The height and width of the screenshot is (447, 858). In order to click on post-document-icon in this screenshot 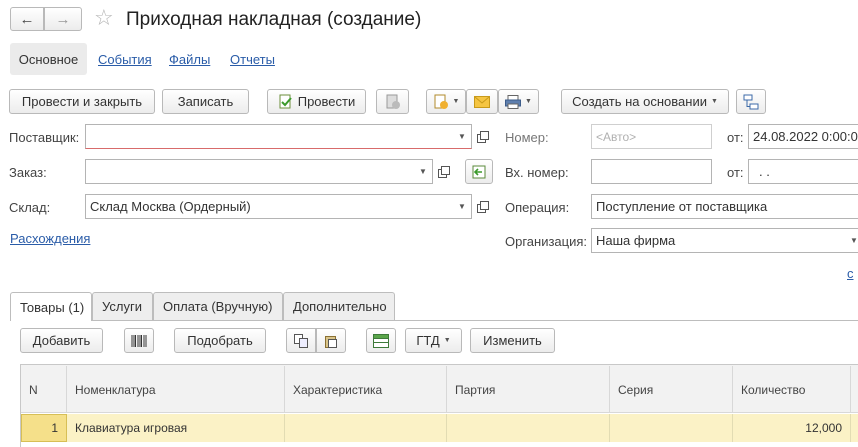, I will do `click(285, 101)`.